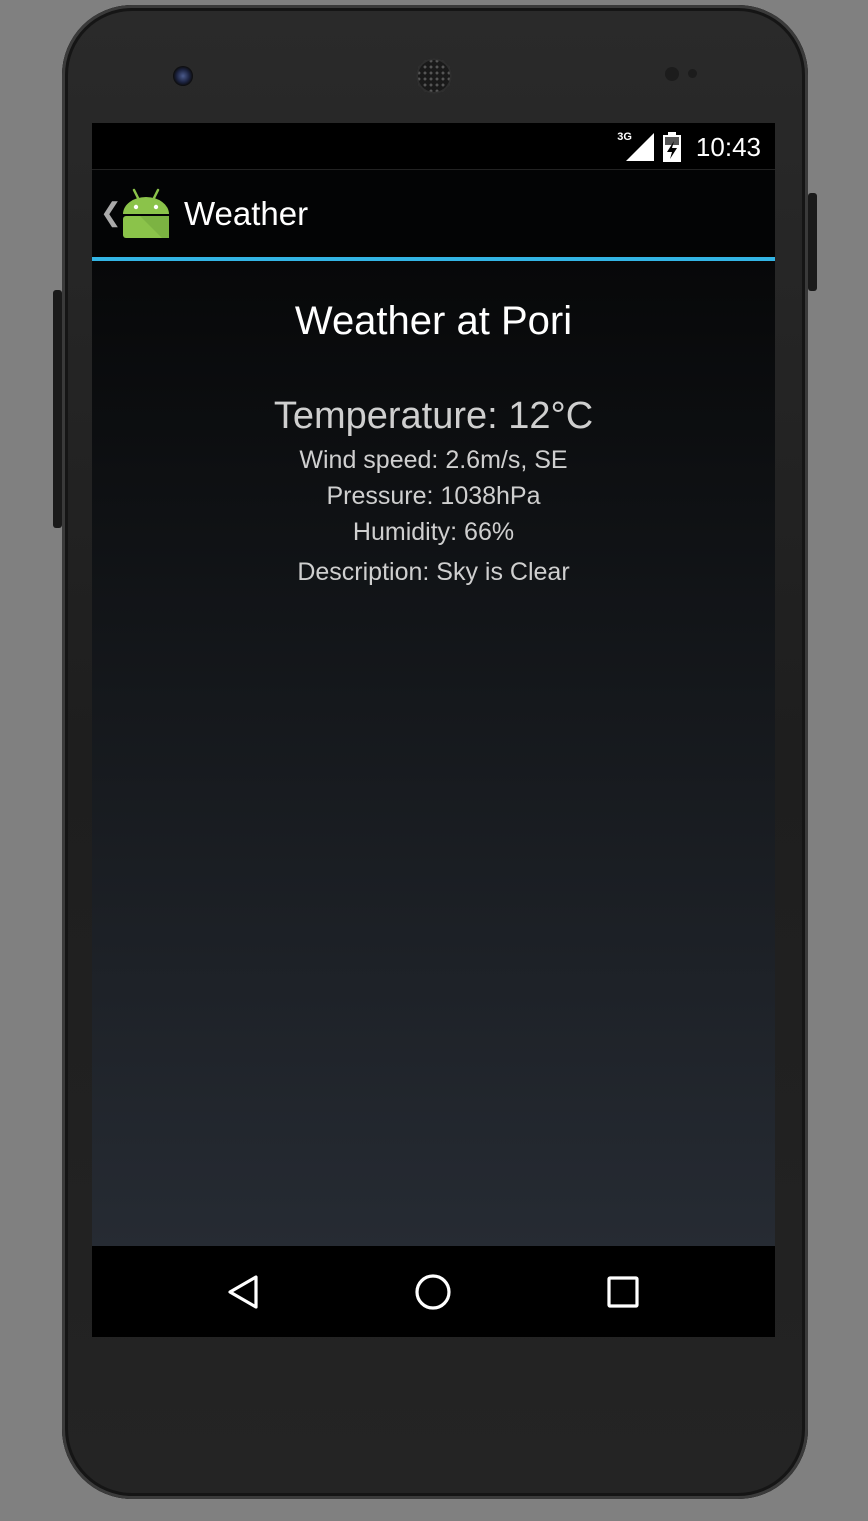 This screenshot has height=1521, width=868. I want to click on navigation-bar, so click(433, 1291).